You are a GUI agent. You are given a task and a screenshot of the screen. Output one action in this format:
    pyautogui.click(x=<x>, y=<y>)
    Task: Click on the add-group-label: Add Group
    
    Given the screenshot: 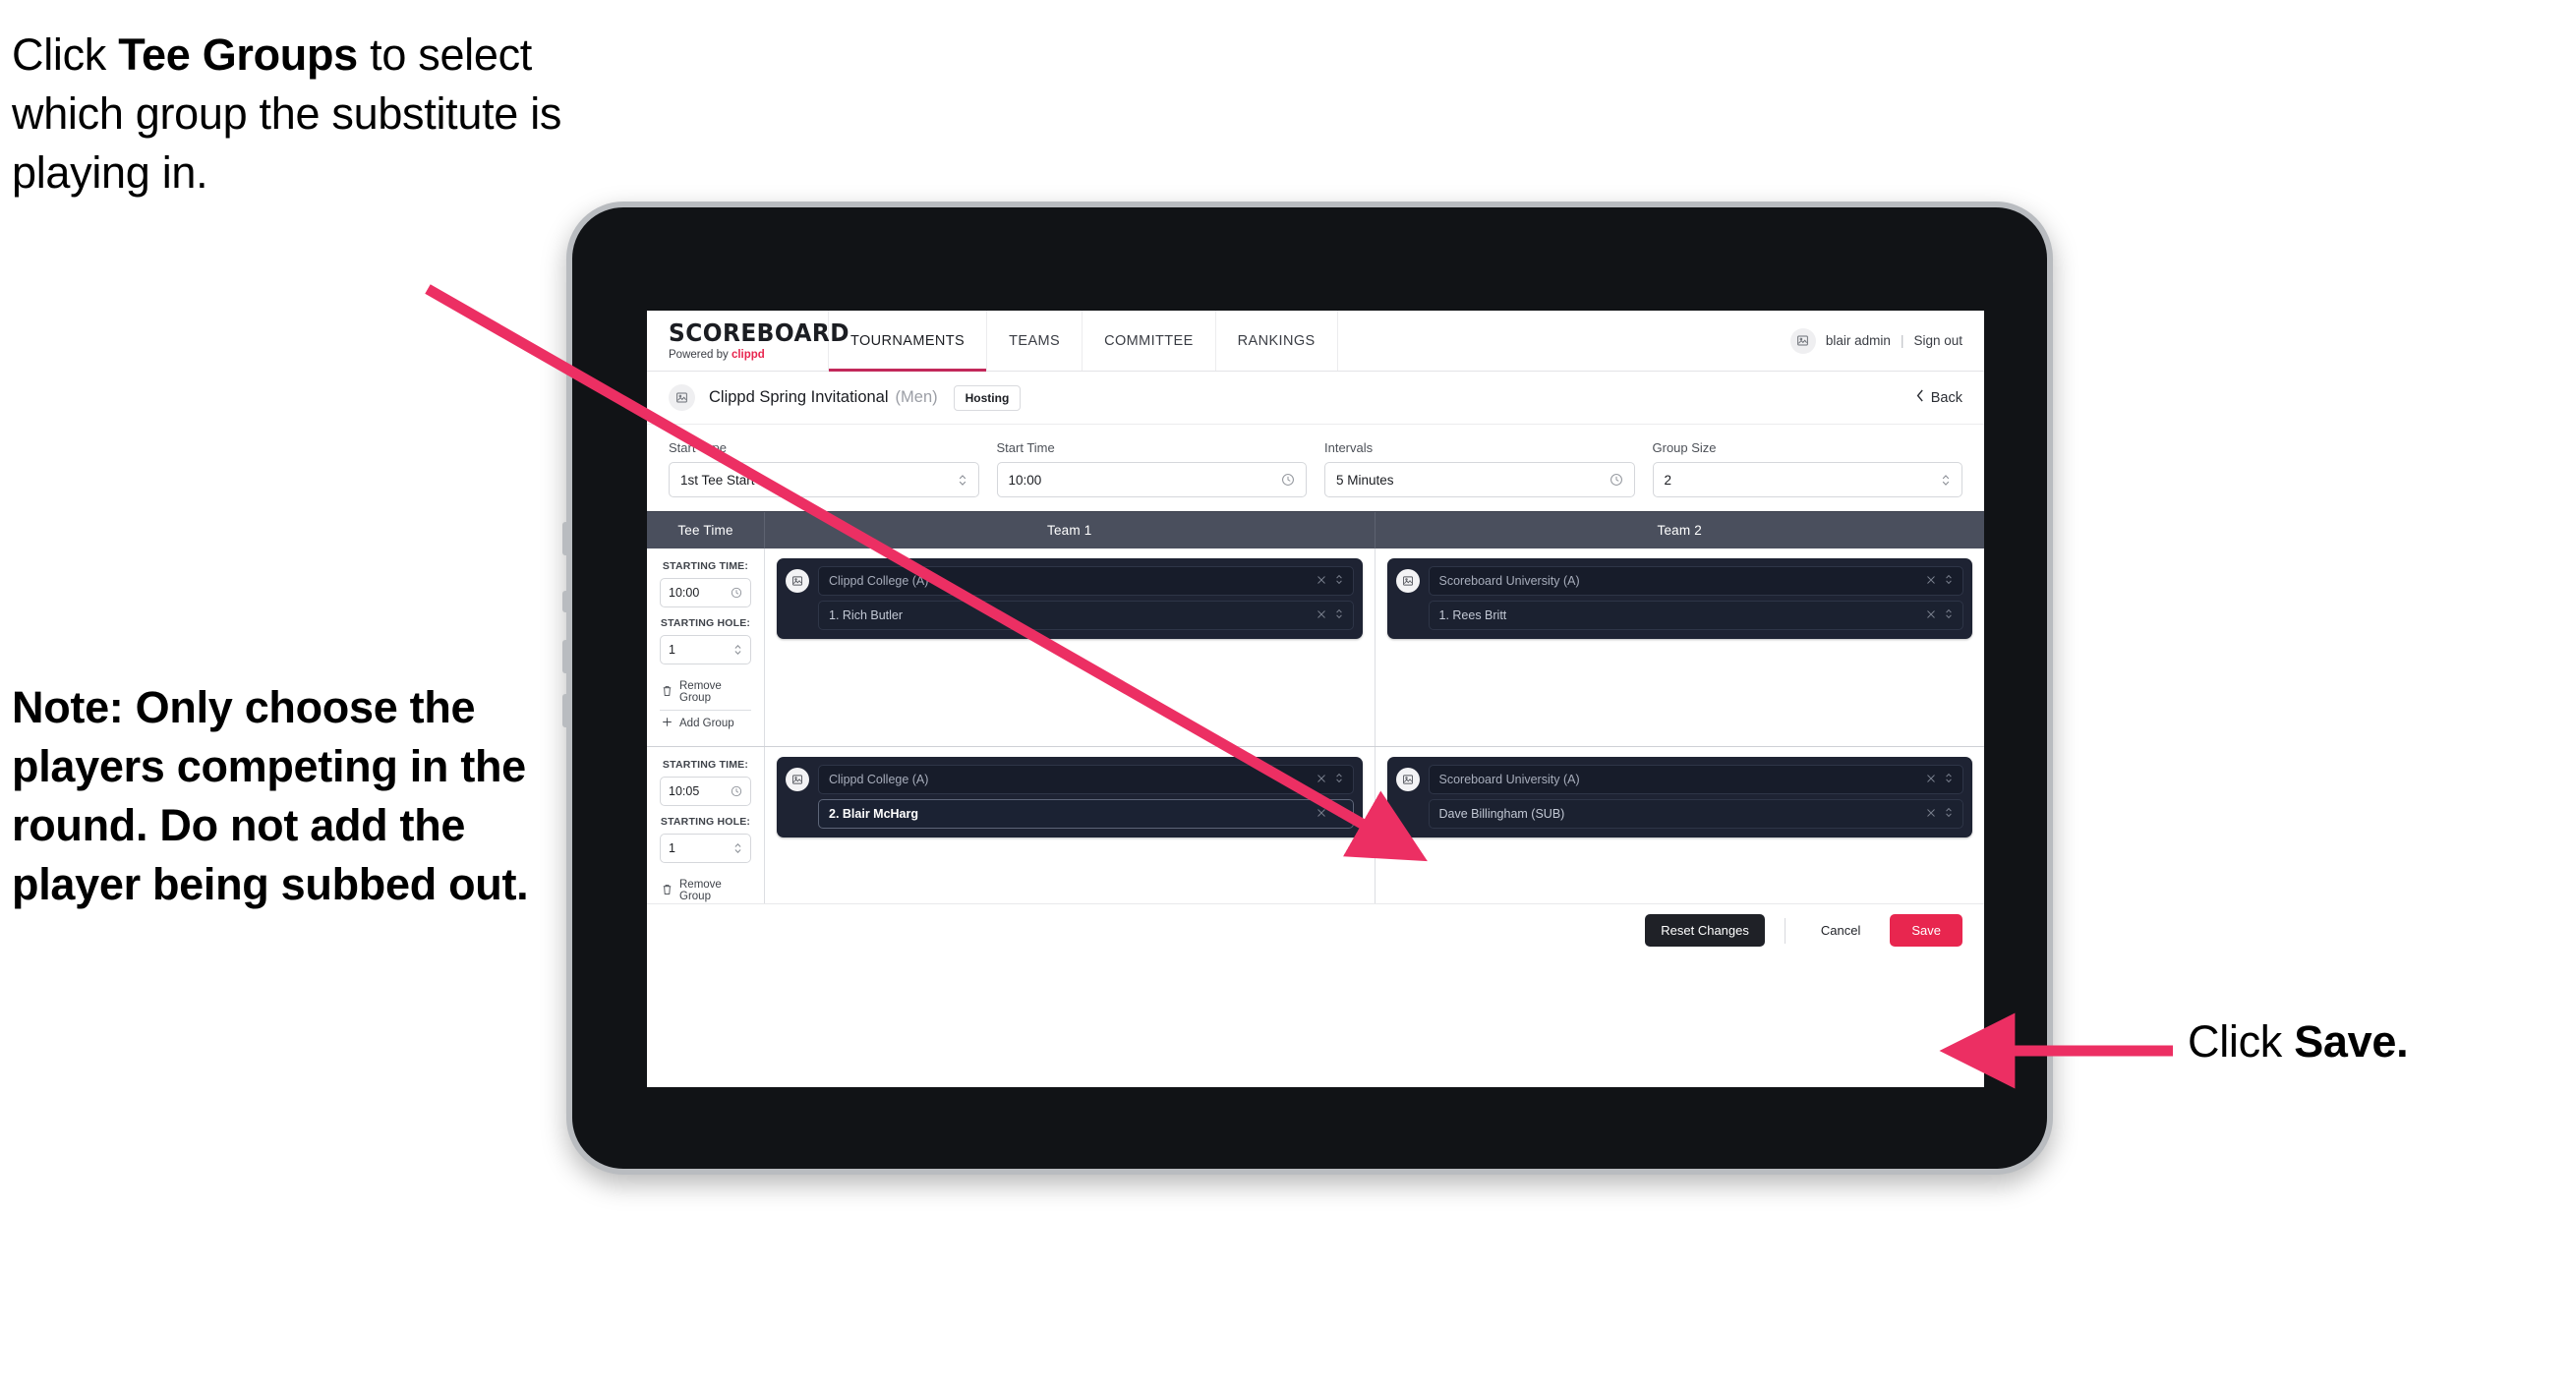 What is the action you would take?
    pyautogui.click(x=706, y=723)
    